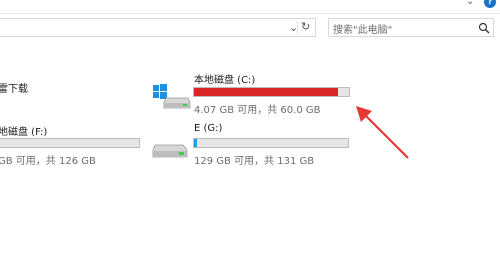 Image resolution: width=500 pixels, height=254 pixels. What do you see at coordinates (257, 110) in the screenshot?
I see `drive-space-info: 4.07 GB 可用，共 60.0 GB` at bounding box center [257, 110].